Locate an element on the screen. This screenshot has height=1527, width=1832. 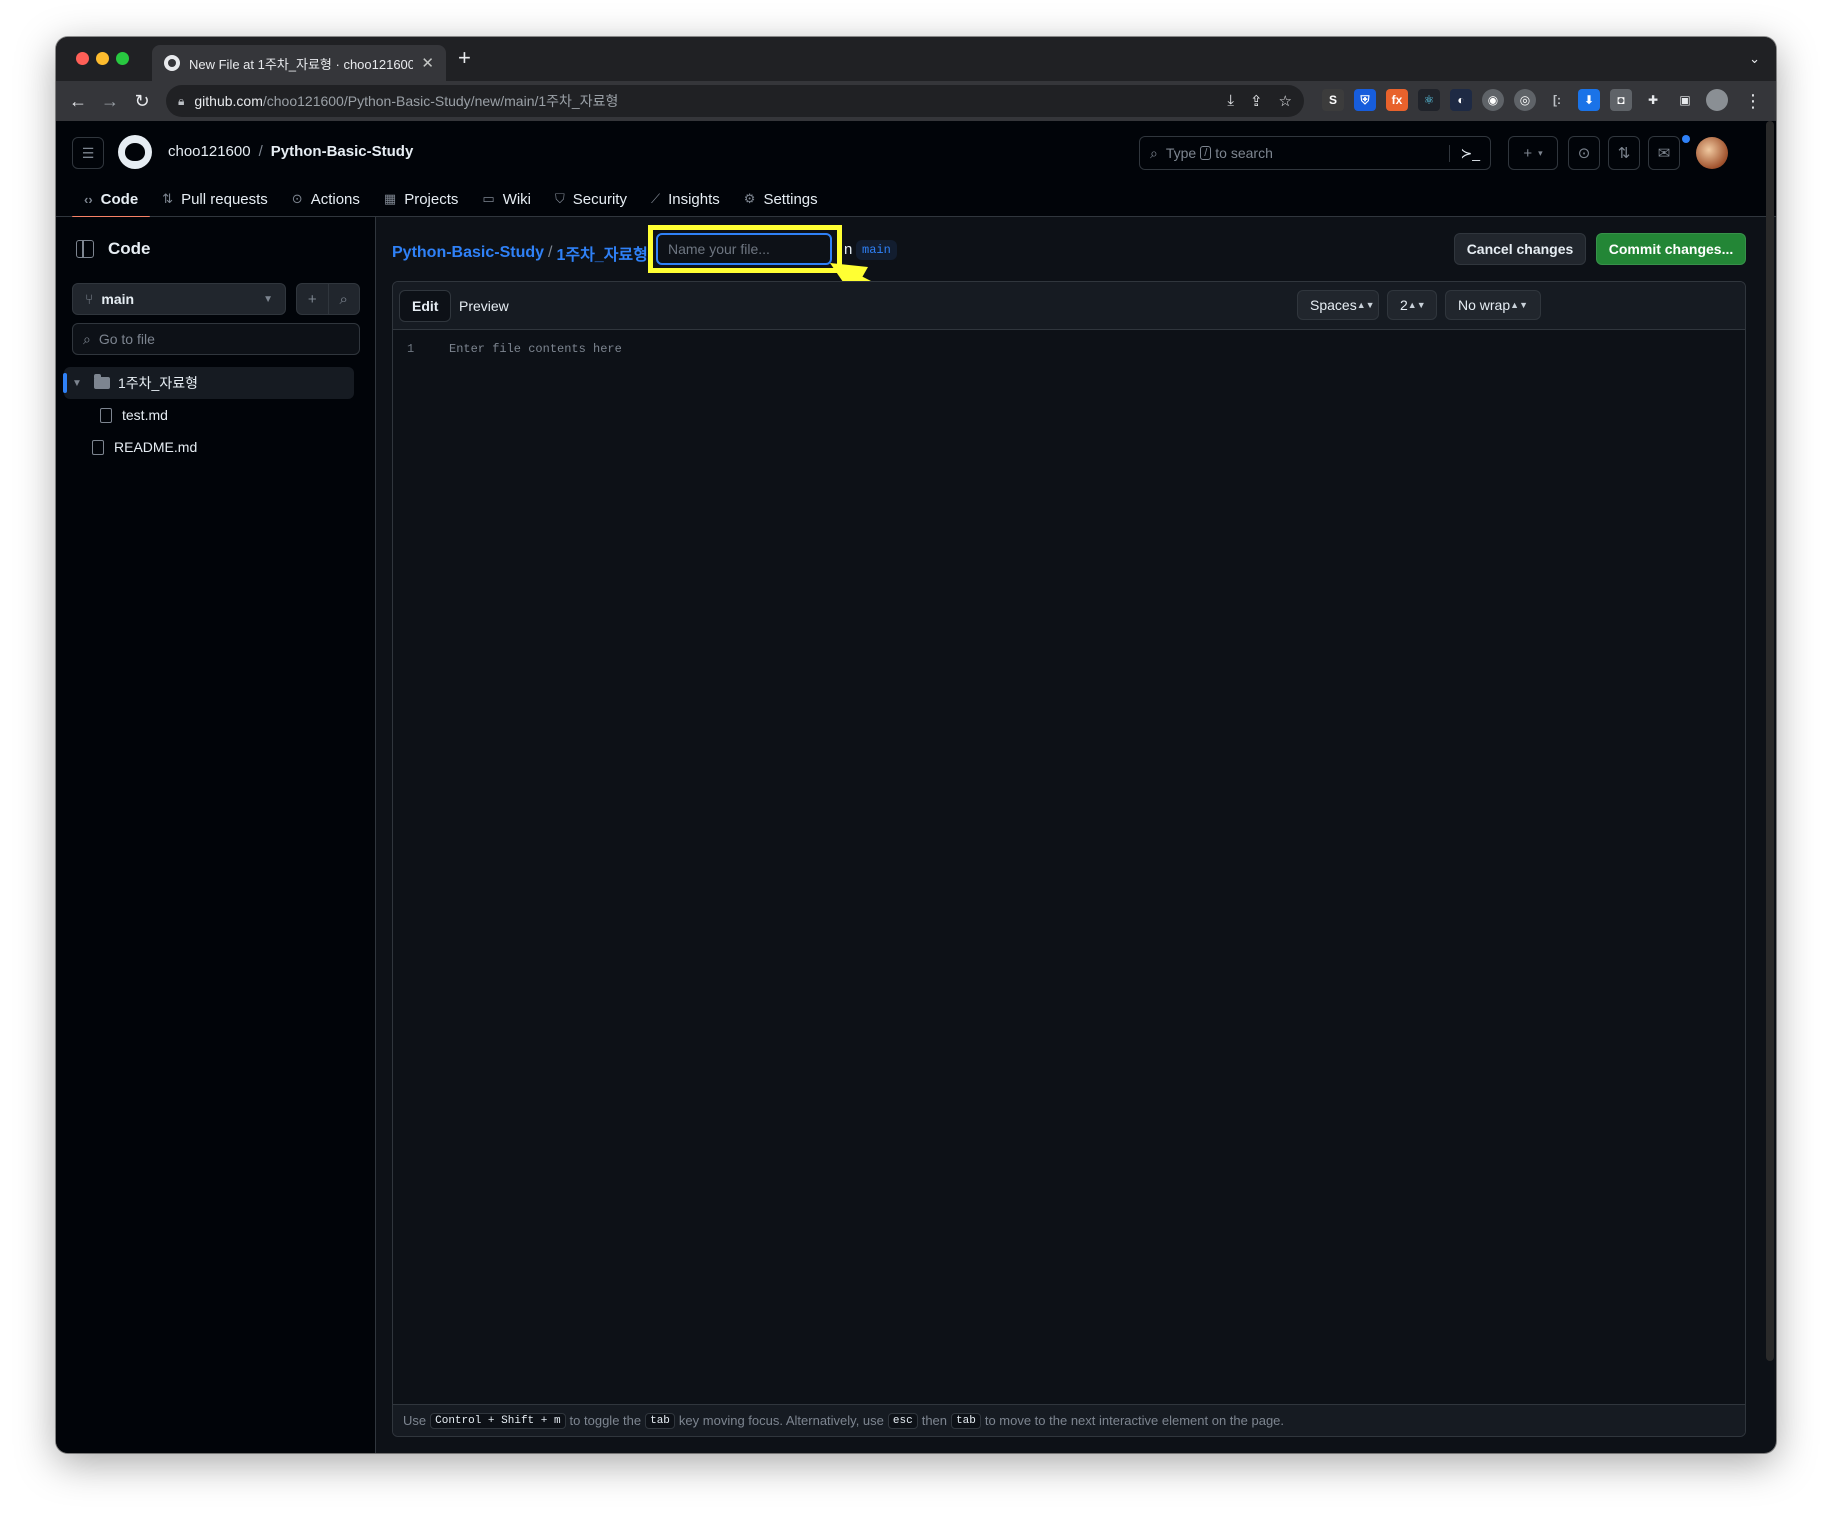
global-search-input: ⌕ Type / to search ≻_ is located at coordinates (1315, 153).